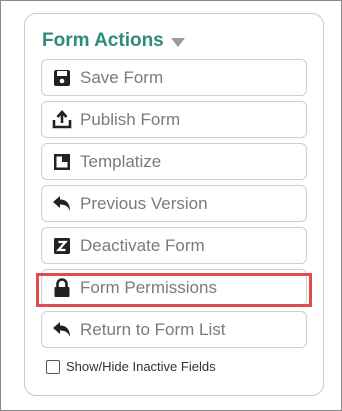 This screenshot has width=342, height=411. What do you see at coordinates (122, 77) in the screenshot?
I see `save-form-label: Save Form` at bounding box center [122, 77].